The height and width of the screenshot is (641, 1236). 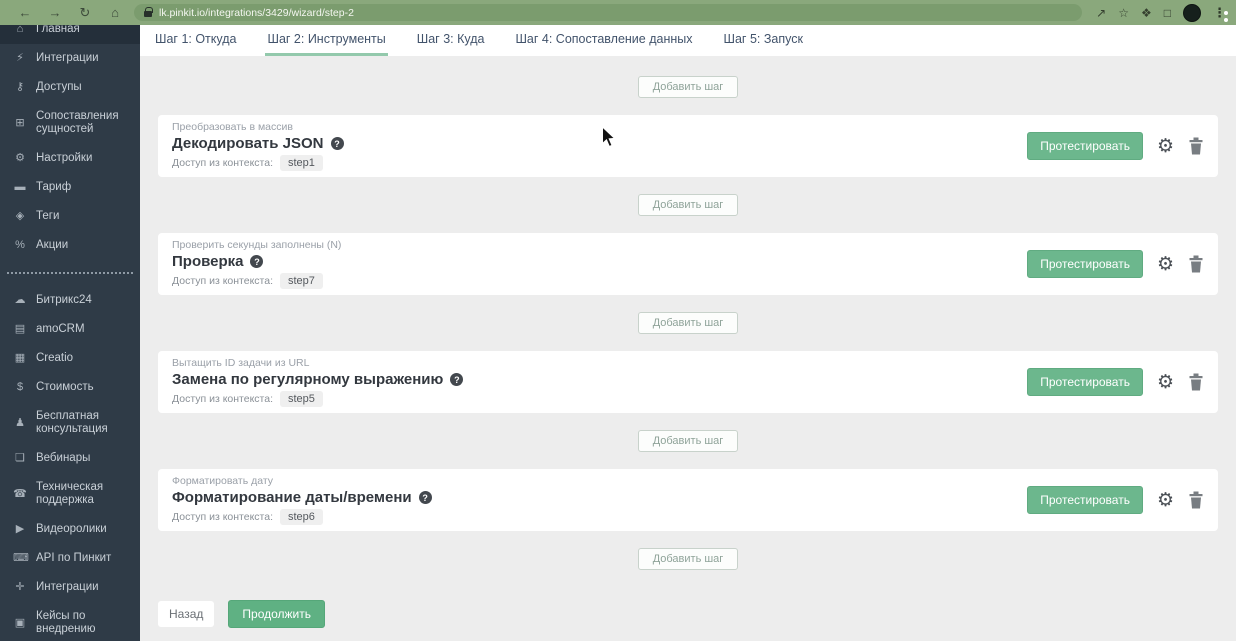 I want to click on screen-icon: ❏, so click(x=20, y=458).